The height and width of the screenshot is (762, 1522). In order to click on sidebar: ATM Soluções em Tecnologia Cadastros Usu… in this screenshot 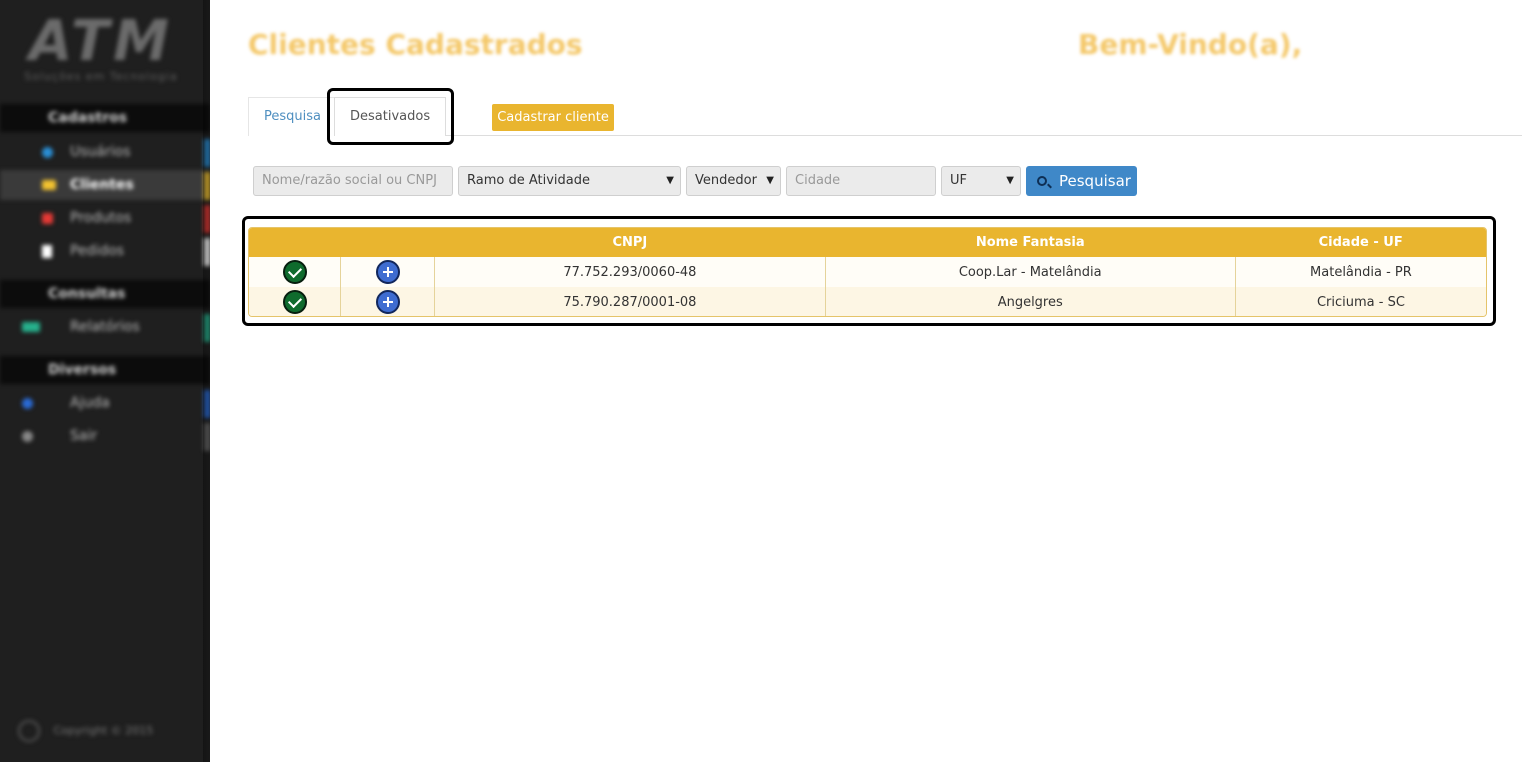, I will do `click(105, 381)`.